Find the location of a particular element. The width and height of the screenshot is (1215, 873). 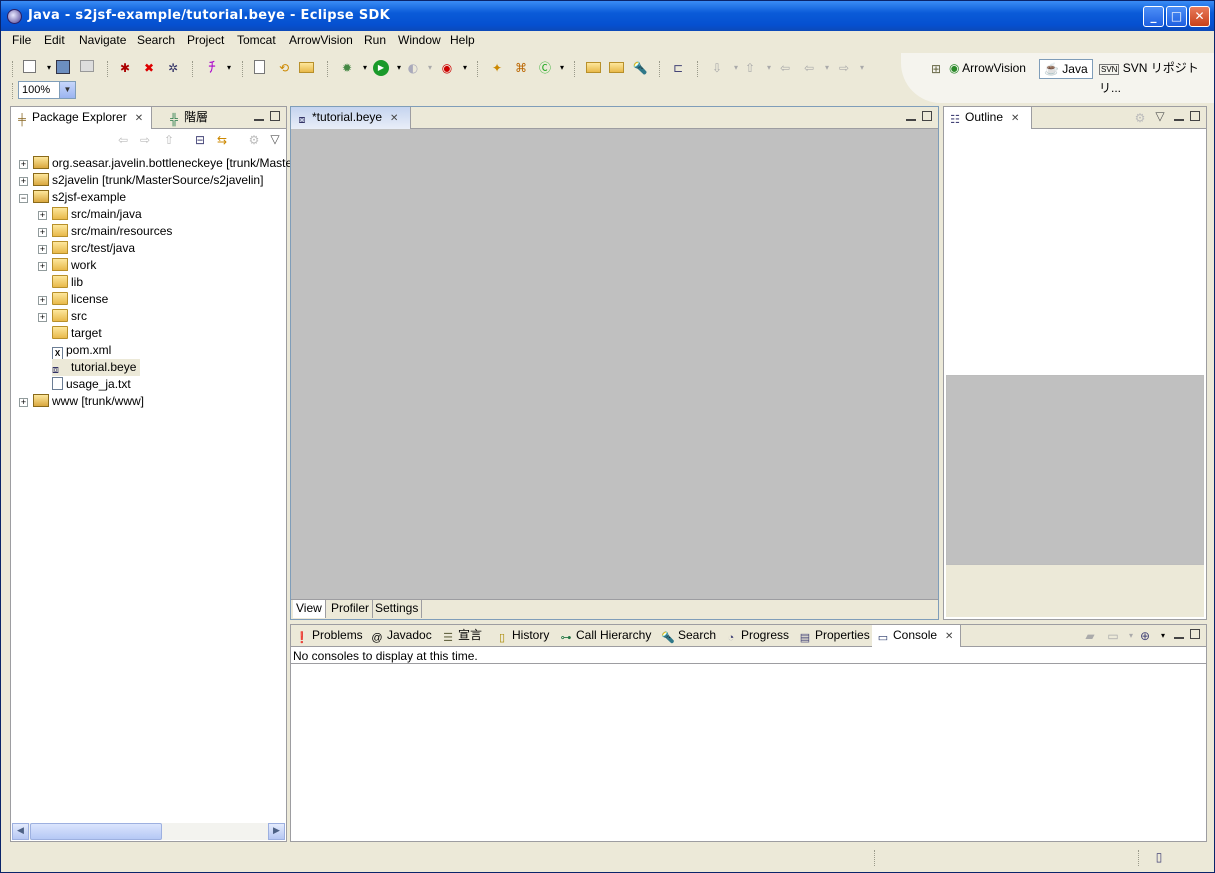

tree-item: target is located at coordinates (77, 333).